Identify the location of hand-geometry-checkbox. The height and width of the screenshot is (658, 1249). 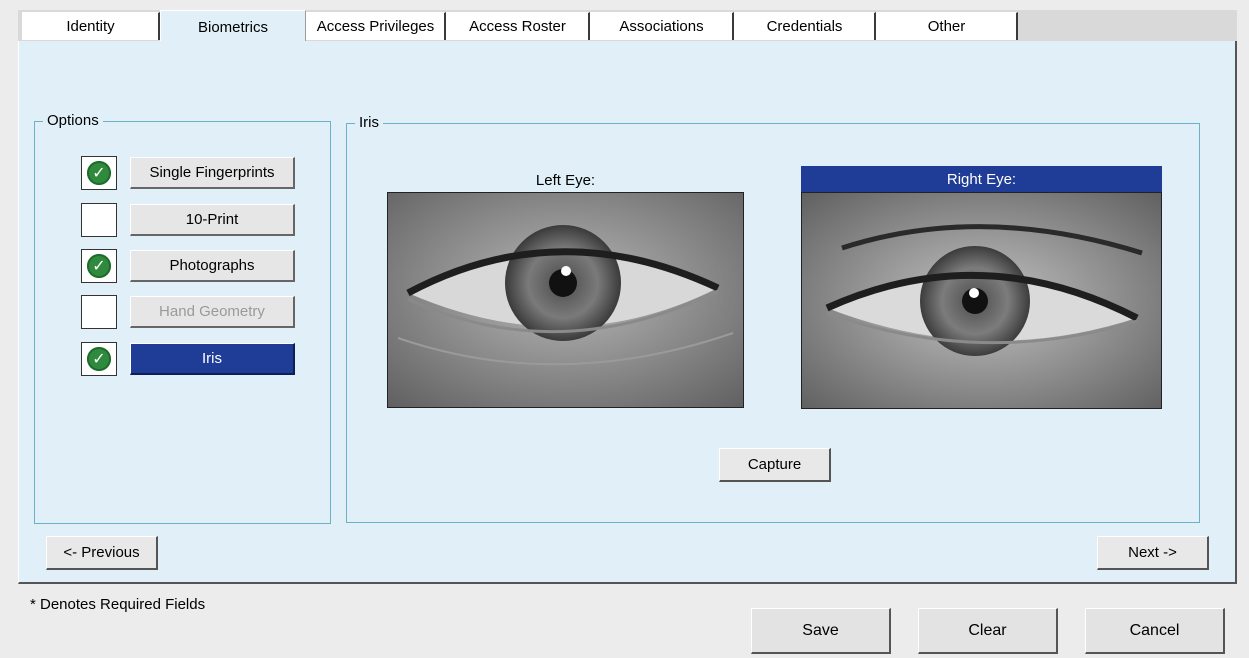
(99, 312).